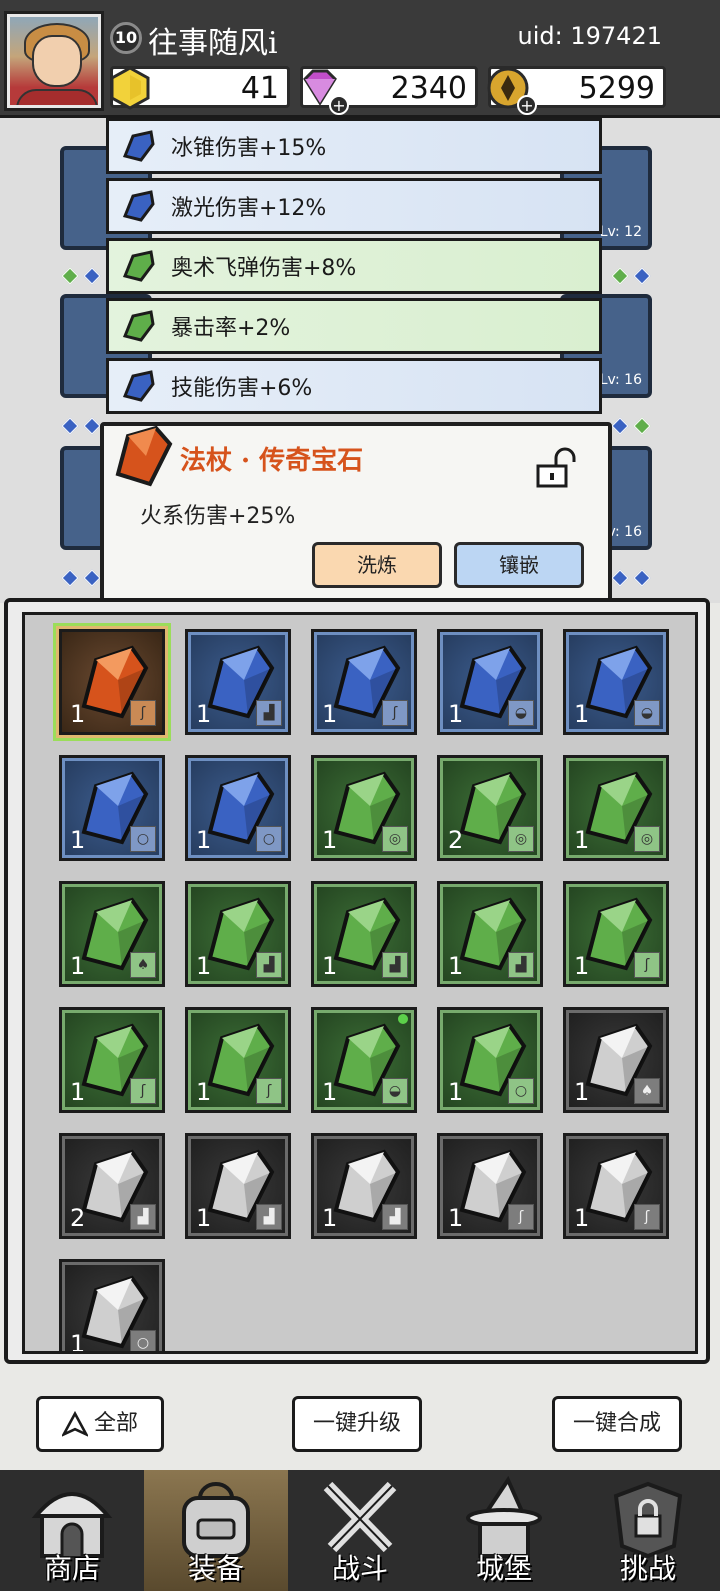 Image resolution: width=720 pixels, height=1591 pixels. I want to click on nav-castle-label: 城堡, so click(503, 1568).